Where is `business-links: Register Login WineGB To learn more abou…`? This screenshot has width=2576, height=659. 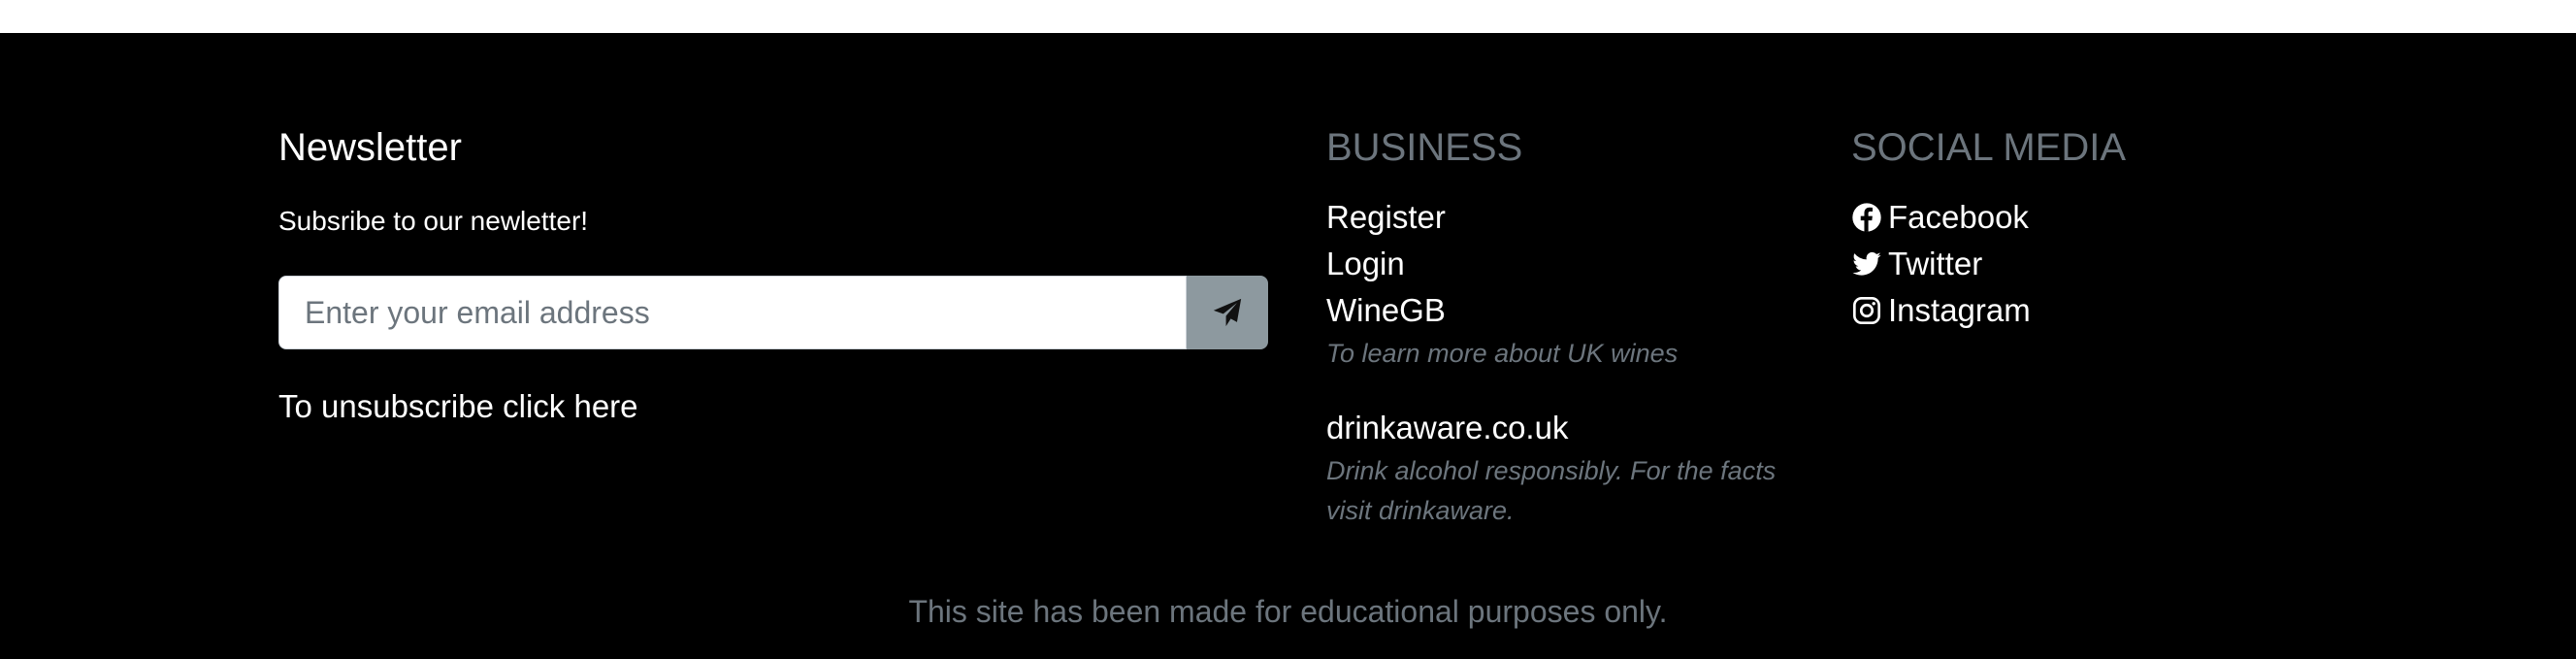 business-links: Register Login WineGB To learn more abou… is located at coordinates (1551, 362).